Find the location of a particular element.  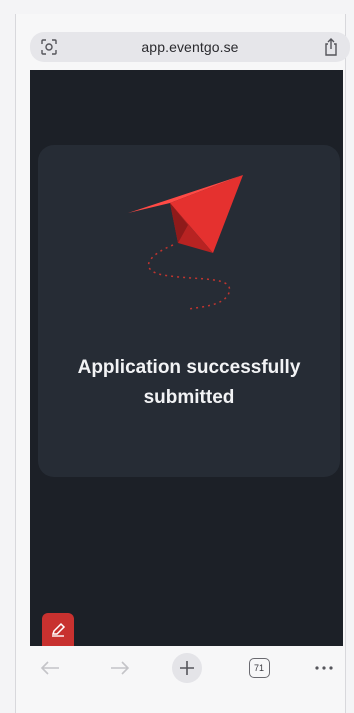

back-arrow-icon is located at coordinates (49, 668).